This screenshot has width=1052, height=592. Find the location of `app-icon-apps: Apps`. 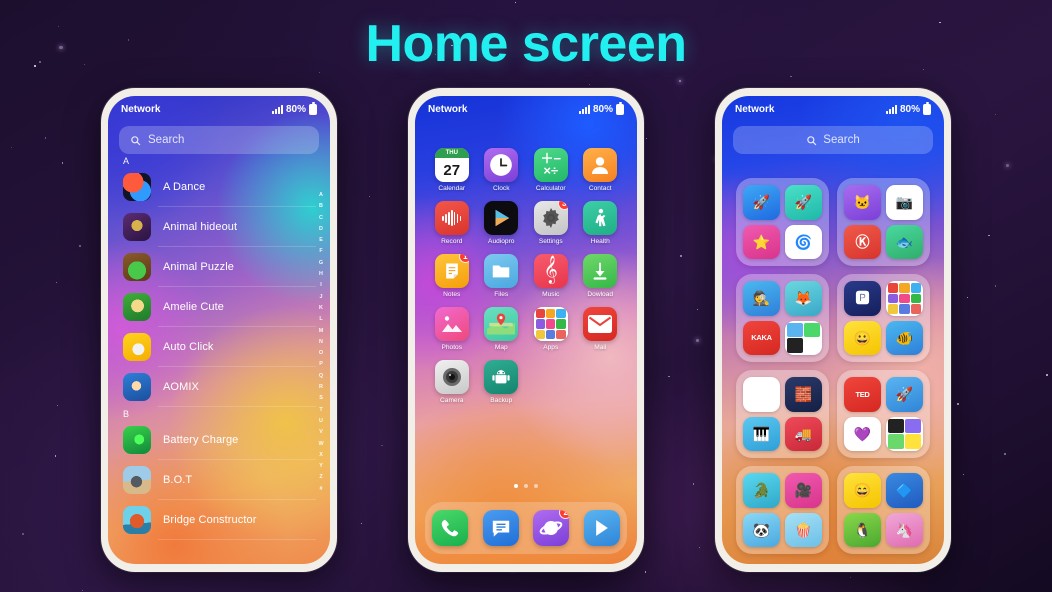

app-icon-apps: Apps is located at coordinates (551, 329).